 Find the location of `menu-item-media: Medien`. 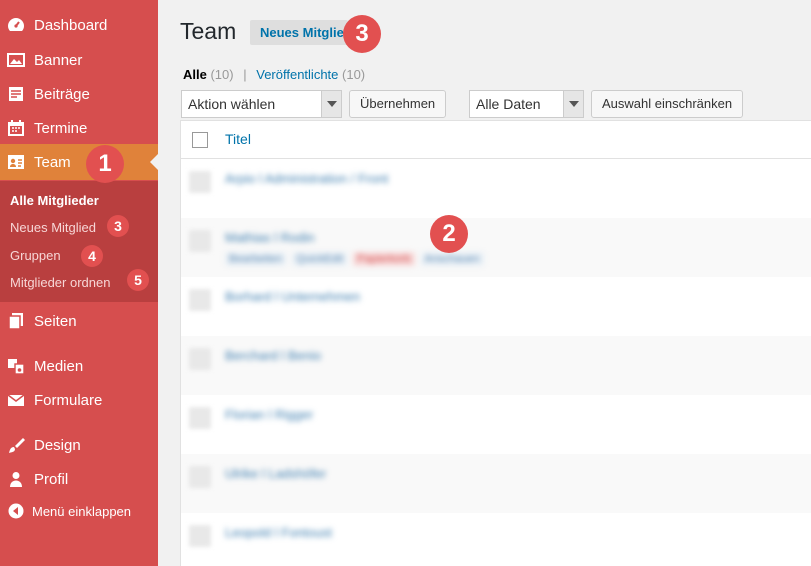

menu-item-media: Medien is located at coordinates (79, 366).